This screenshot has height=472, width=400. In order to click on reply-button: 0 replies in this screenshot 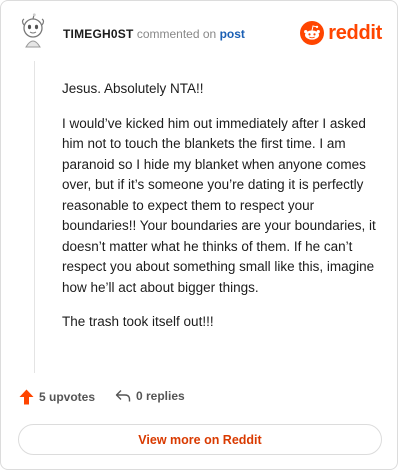, I will do `click(150, 396)`.